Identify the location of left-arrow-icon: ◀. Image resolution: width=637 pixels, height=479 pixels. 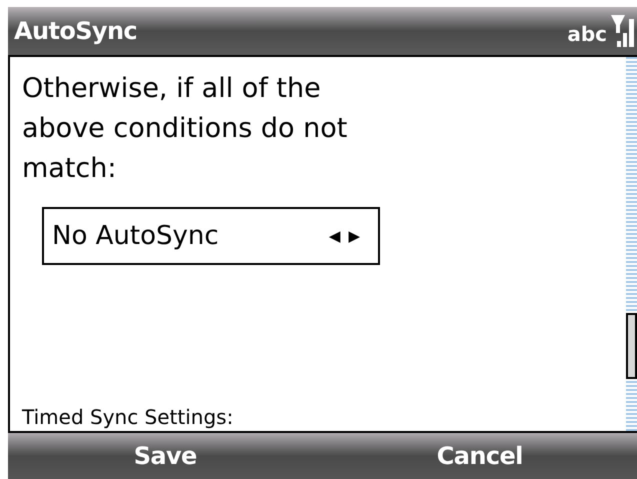
(334, 236).